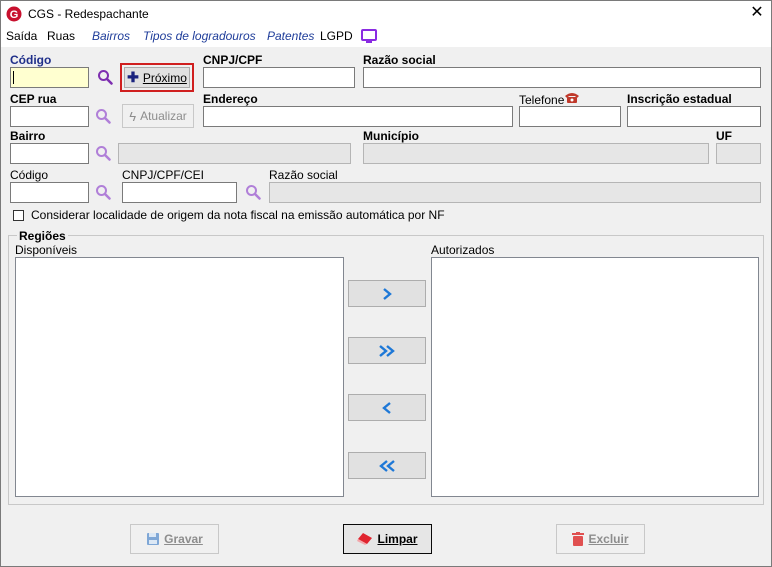  What do you see at coordinates (515, 192) in the screenshot?
I see `razao2-input` at bounding box center [515, 192].